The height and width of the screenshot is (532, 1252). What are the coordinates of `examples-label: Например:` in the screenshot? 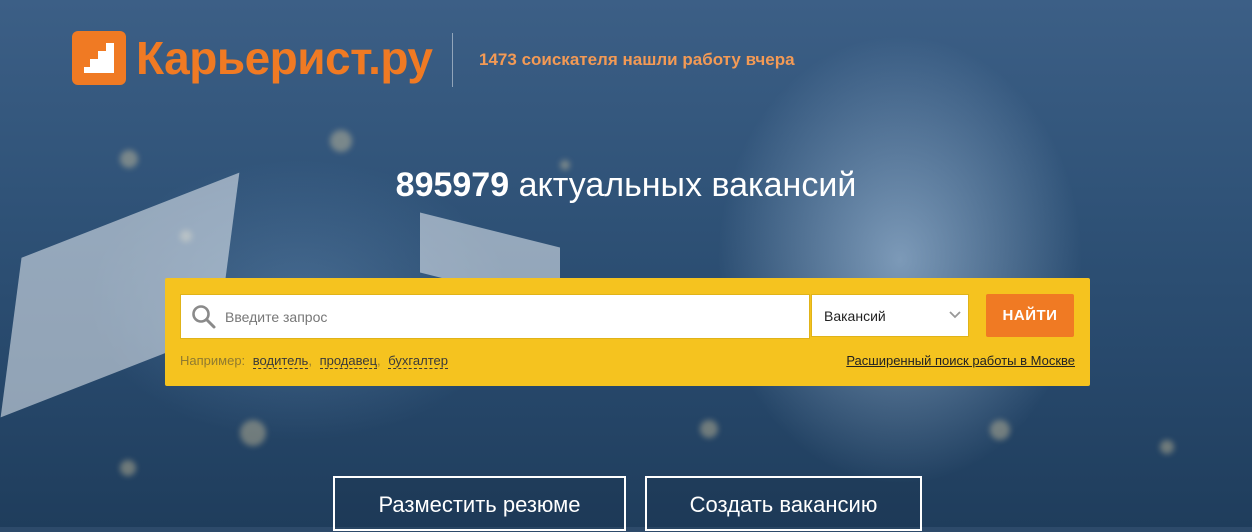 It's located at (213, 360).